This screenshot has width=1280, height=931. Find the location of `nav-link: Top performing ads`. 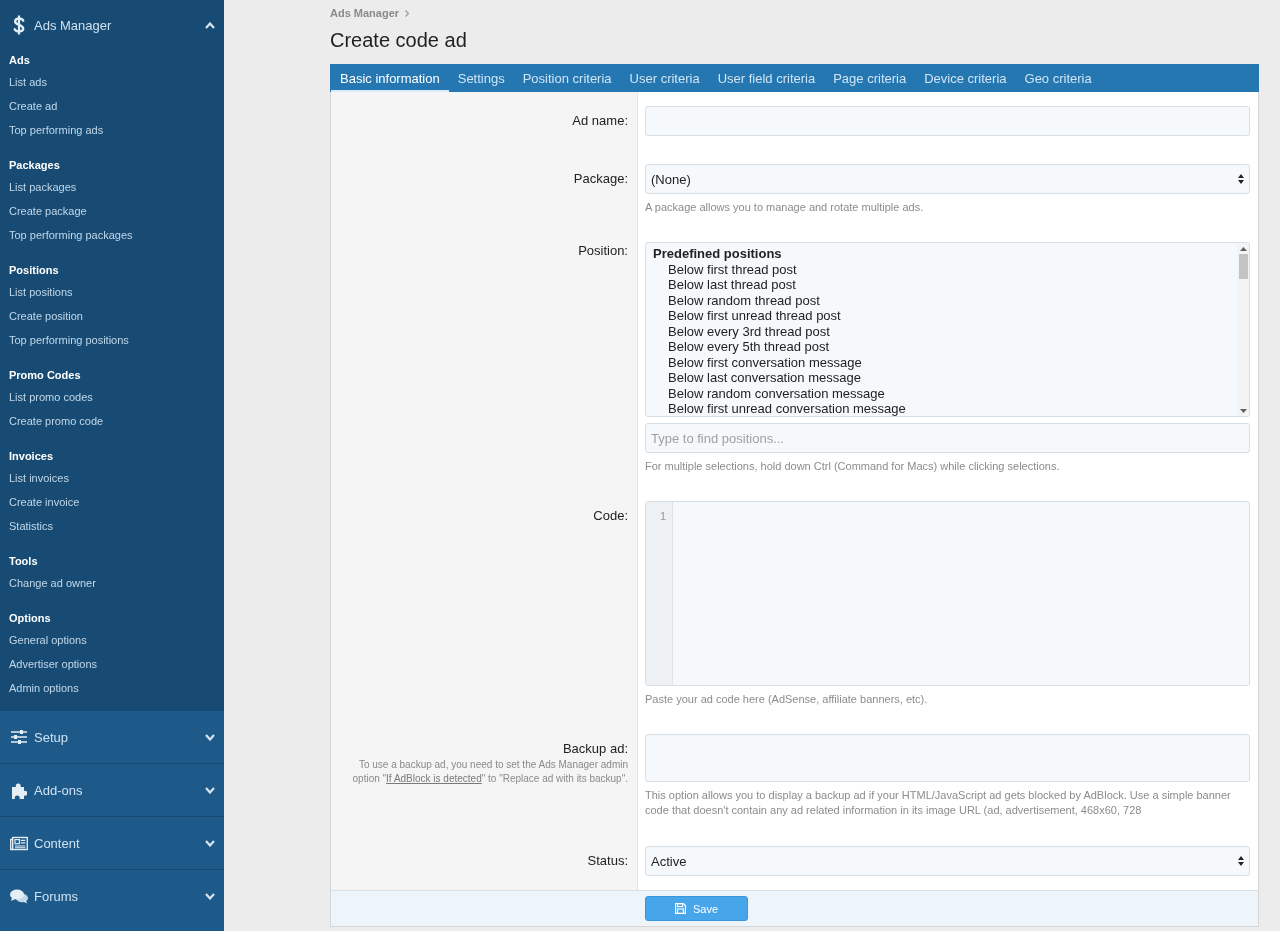

nav-link: Top performing ads is located at coordinates (56, 130).